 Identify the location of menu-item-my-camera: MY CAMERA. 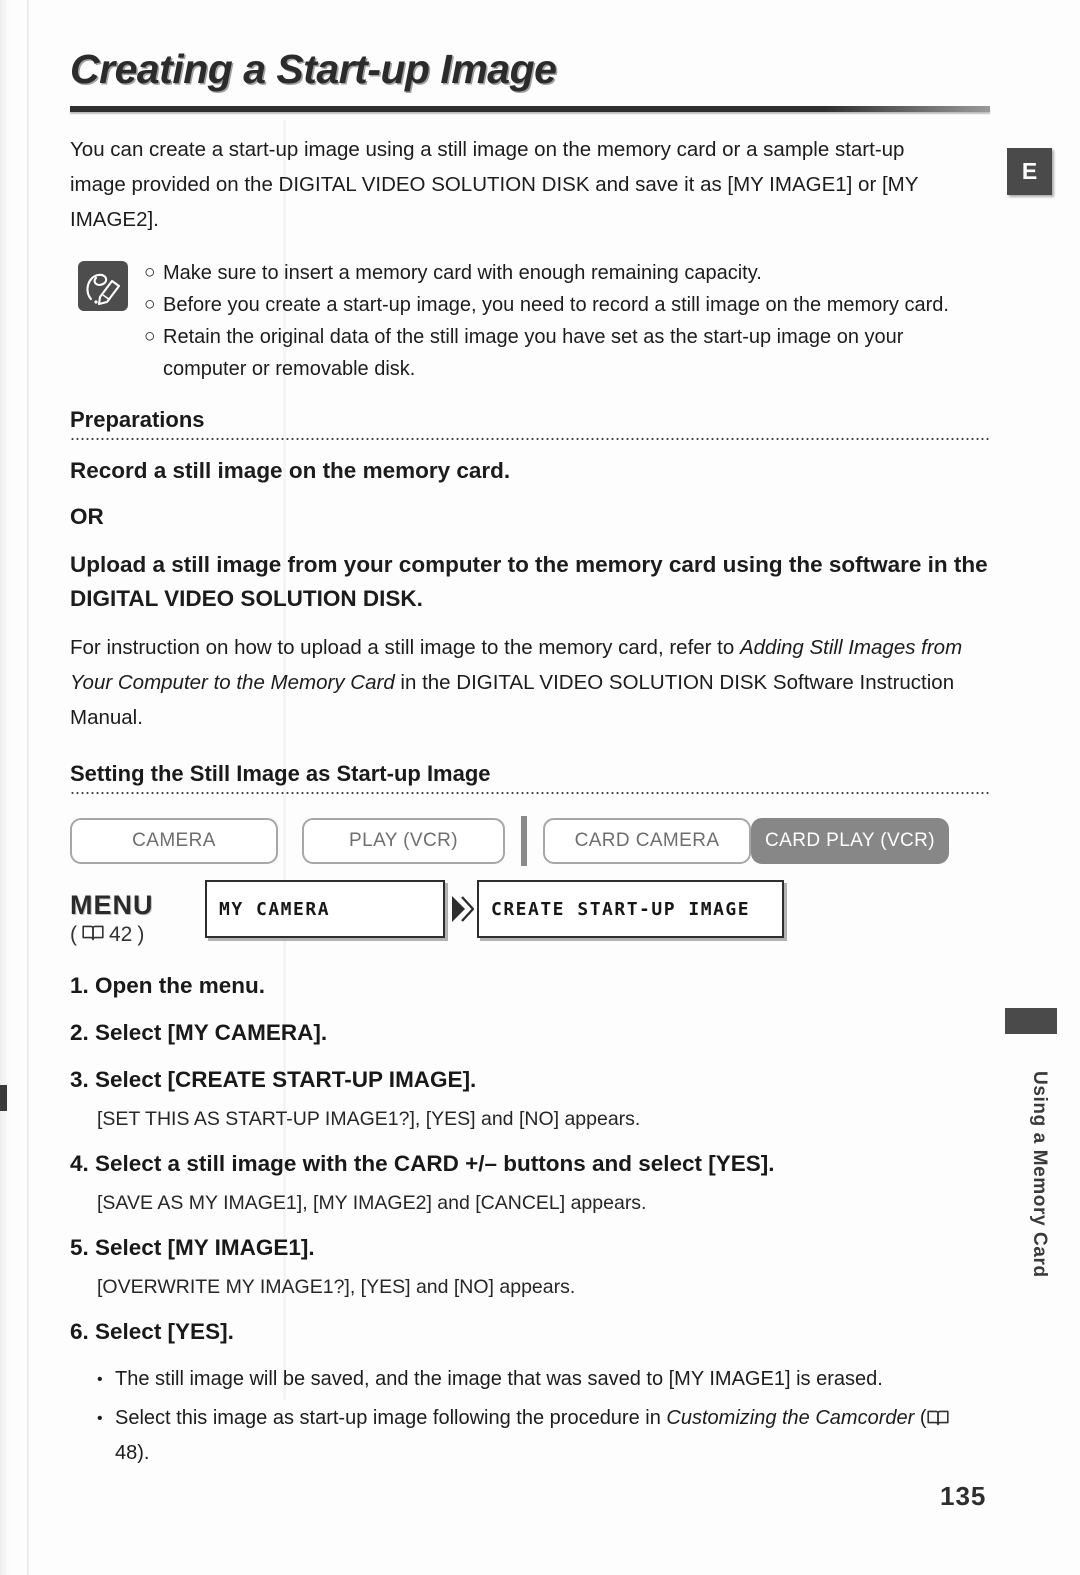
(325, 909).